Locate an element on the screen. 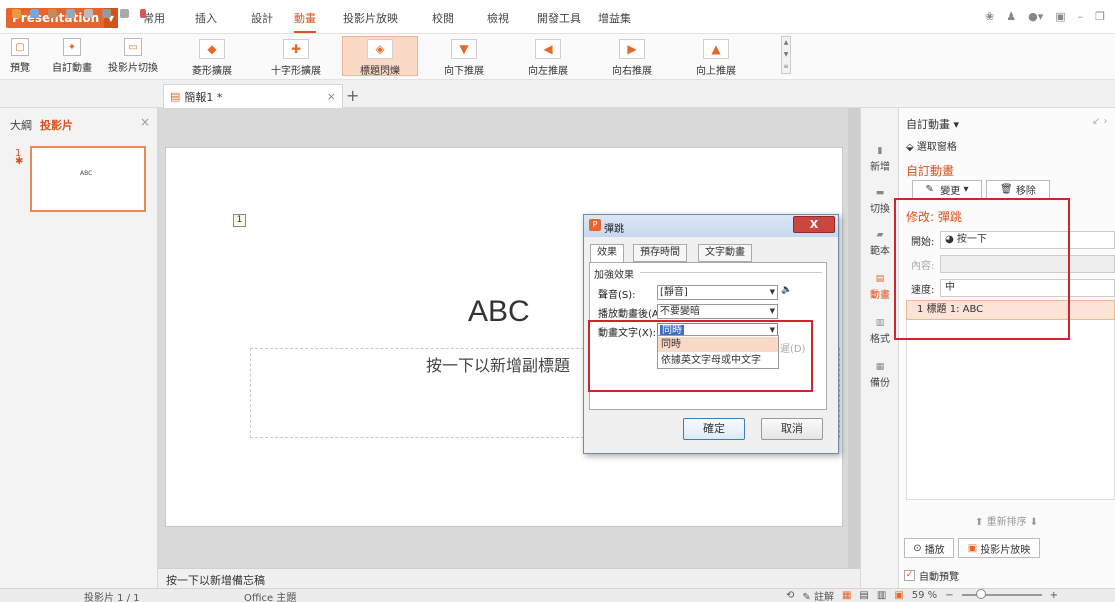 The image size is (1115, 602). sound-value: [靜音] is located at coordinates (674, 292).